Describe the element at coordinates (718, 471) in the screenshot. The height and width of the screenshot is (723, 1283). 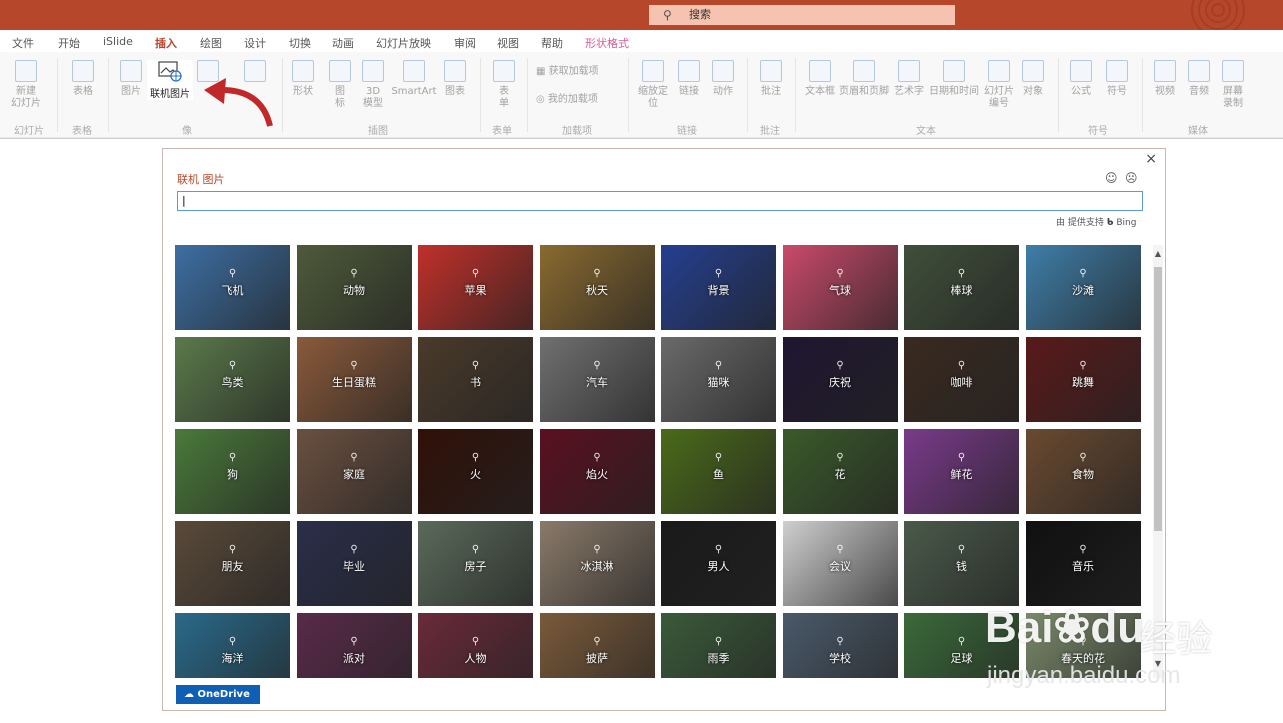
I see `image-tile-fish: ⚲ 鱼` at that location.